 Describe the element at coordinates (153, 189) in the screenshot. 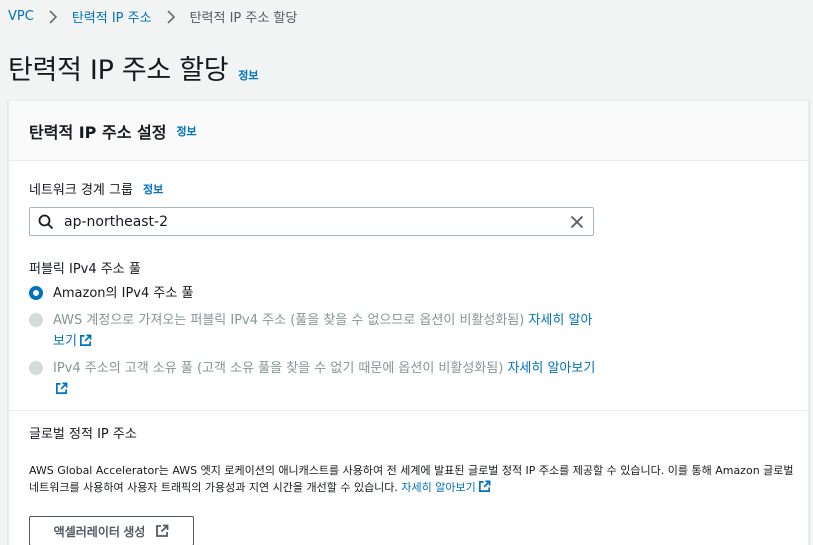

I see `network-border-group-info-link: 정보` at that location.